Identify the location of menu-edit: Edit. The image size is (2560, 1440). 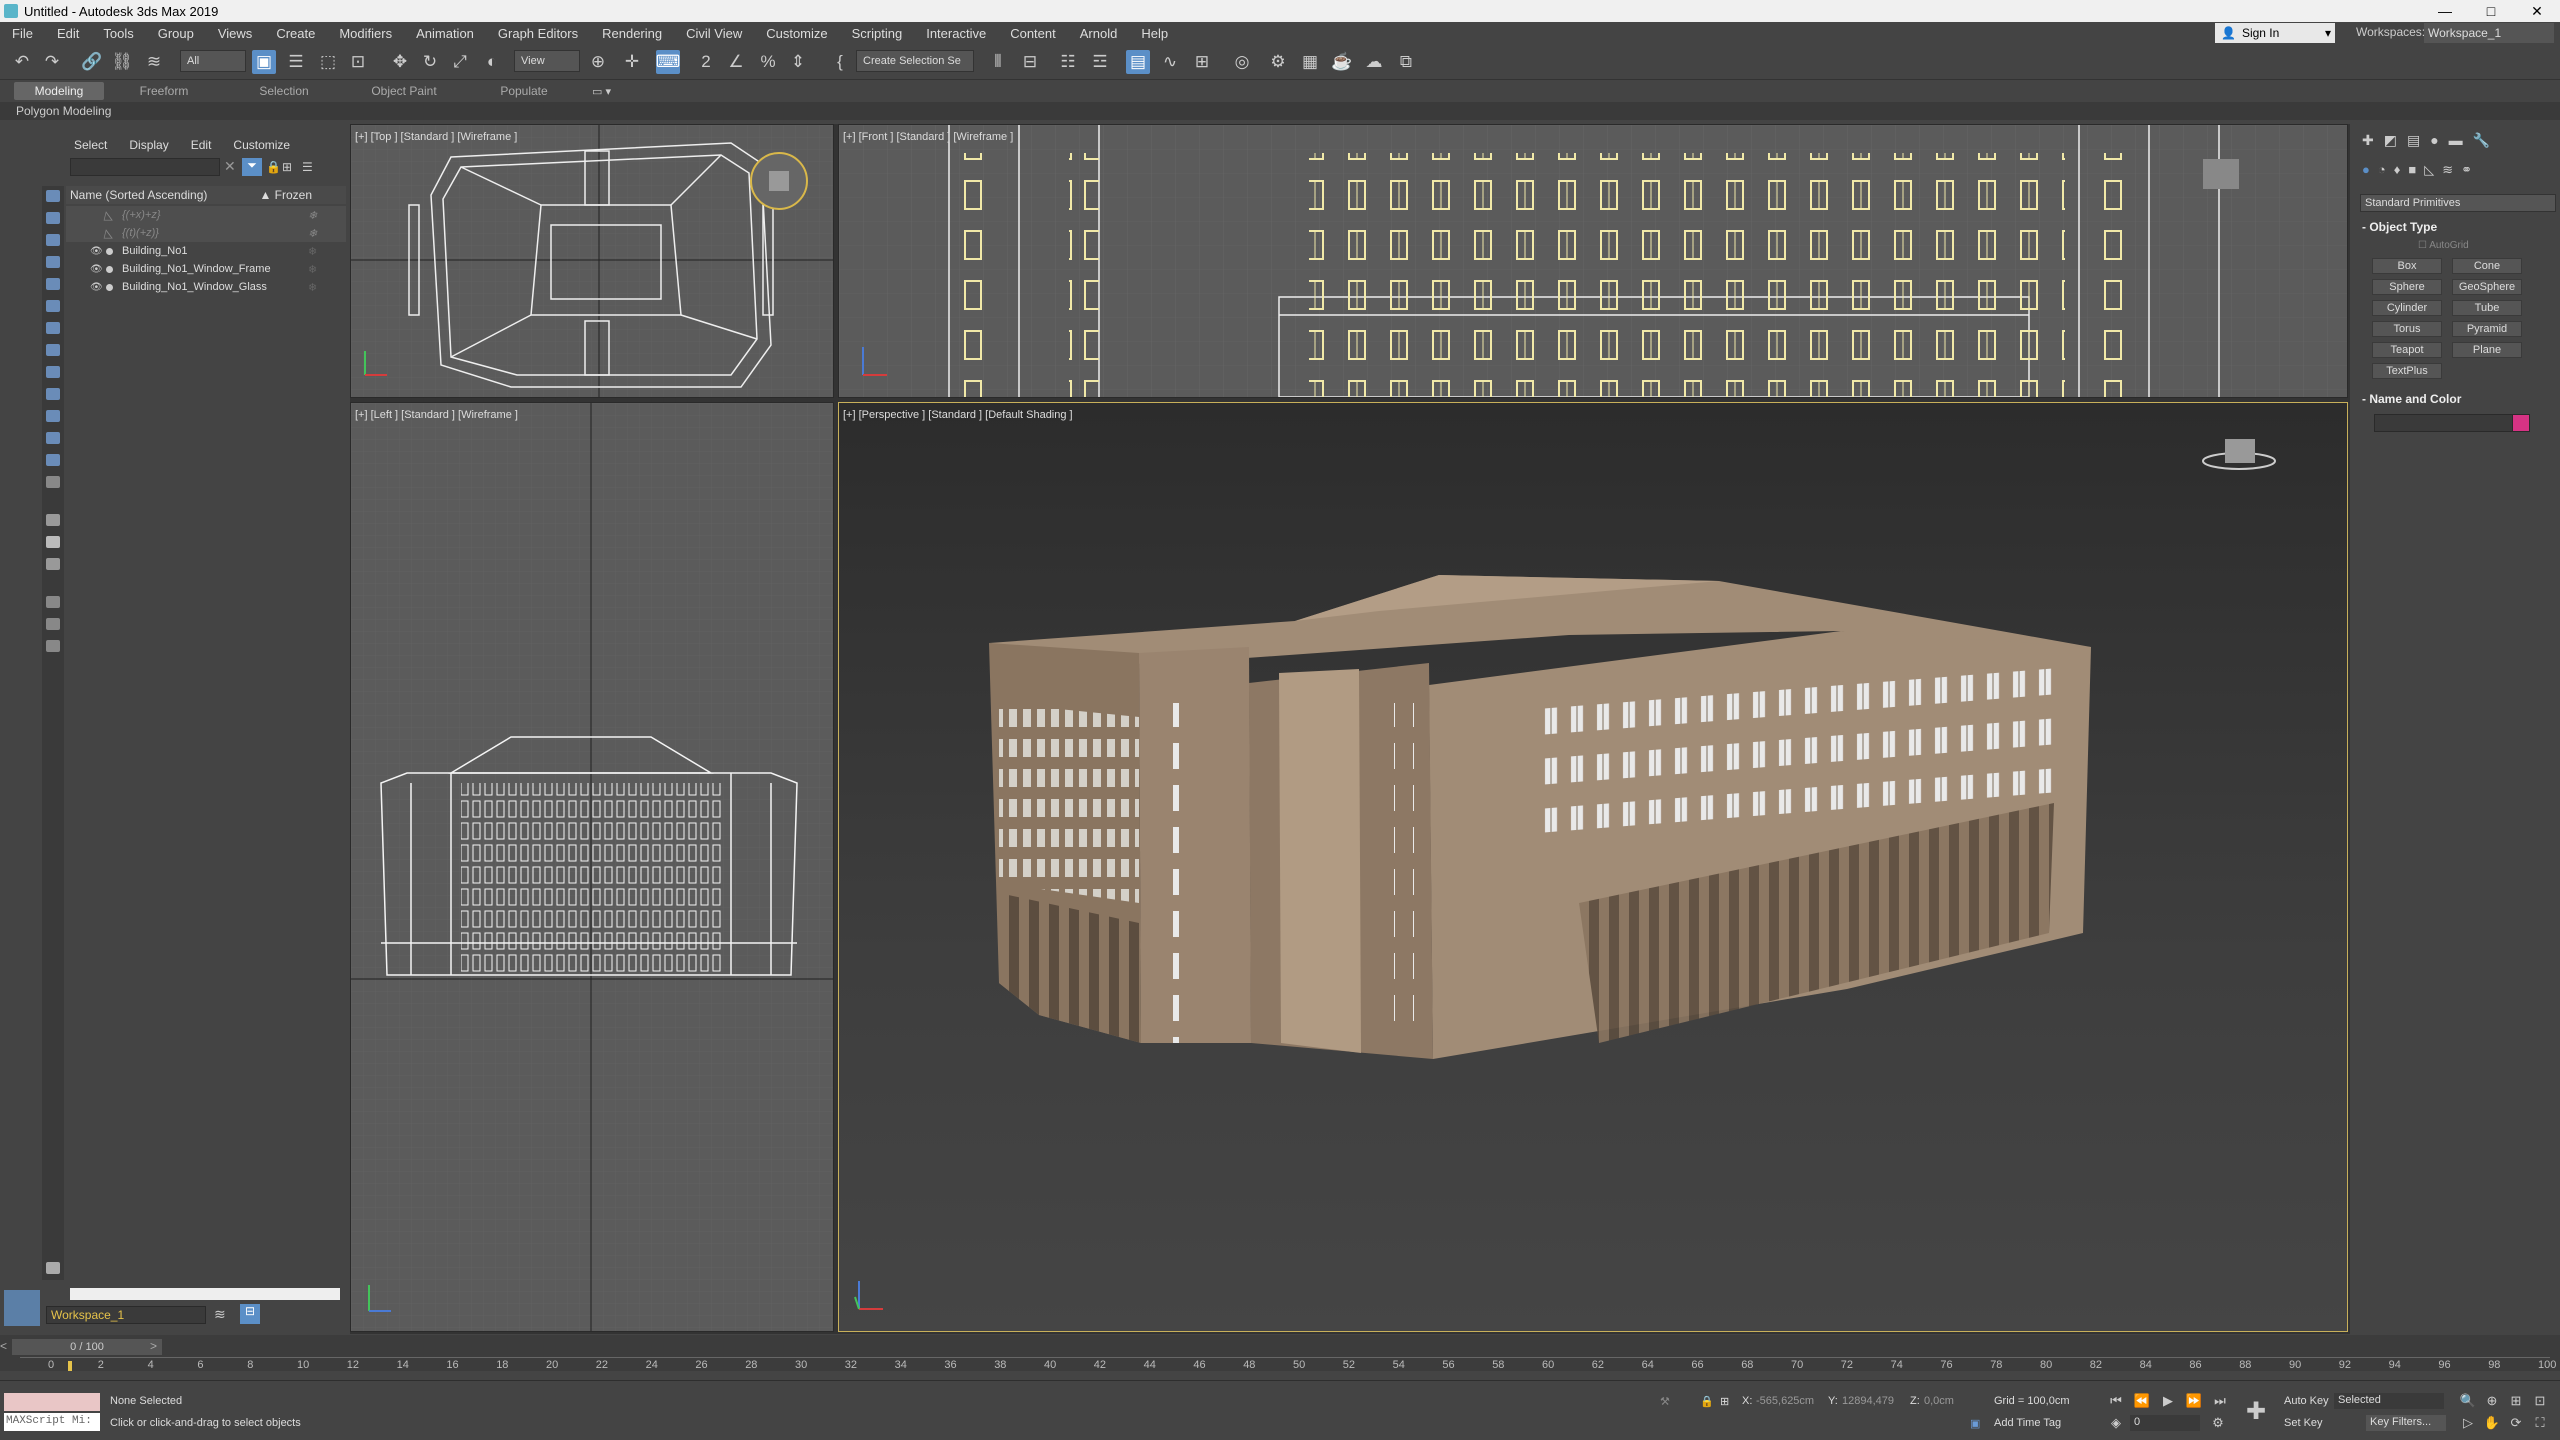
(68, 33).